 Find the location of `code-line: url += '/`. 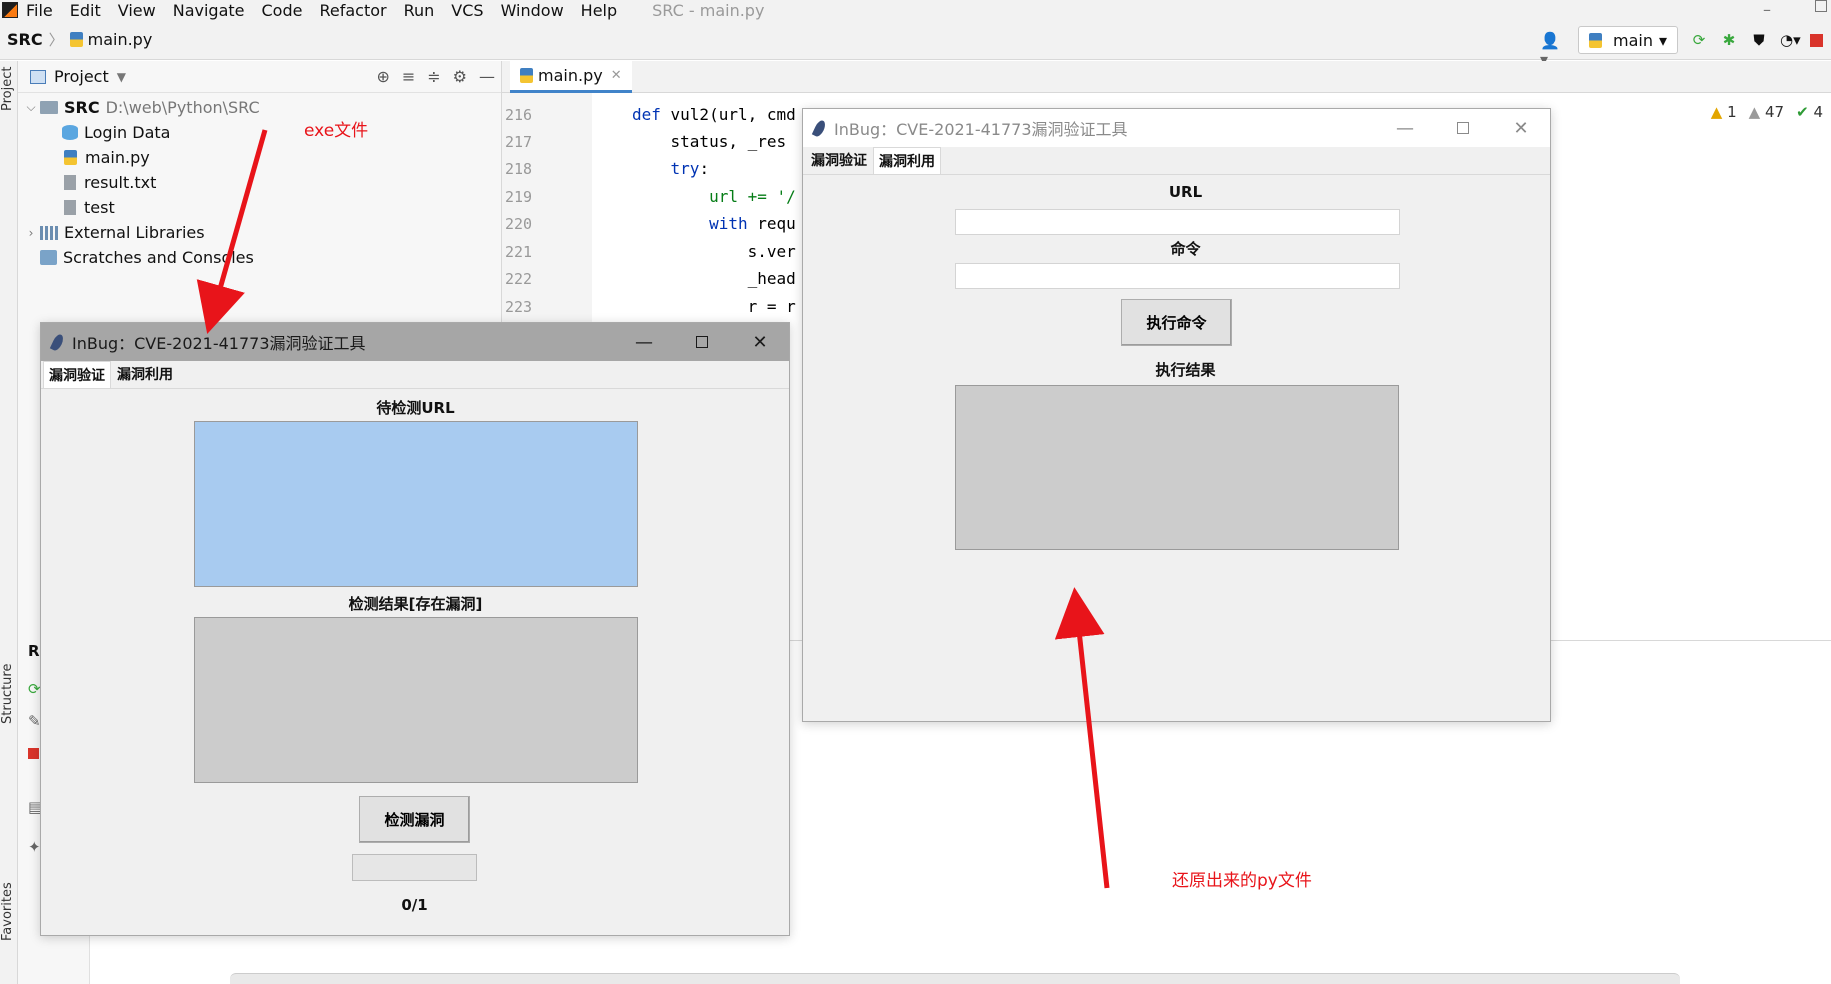

code-line: url += '/ is located at coordinates (714, 196).